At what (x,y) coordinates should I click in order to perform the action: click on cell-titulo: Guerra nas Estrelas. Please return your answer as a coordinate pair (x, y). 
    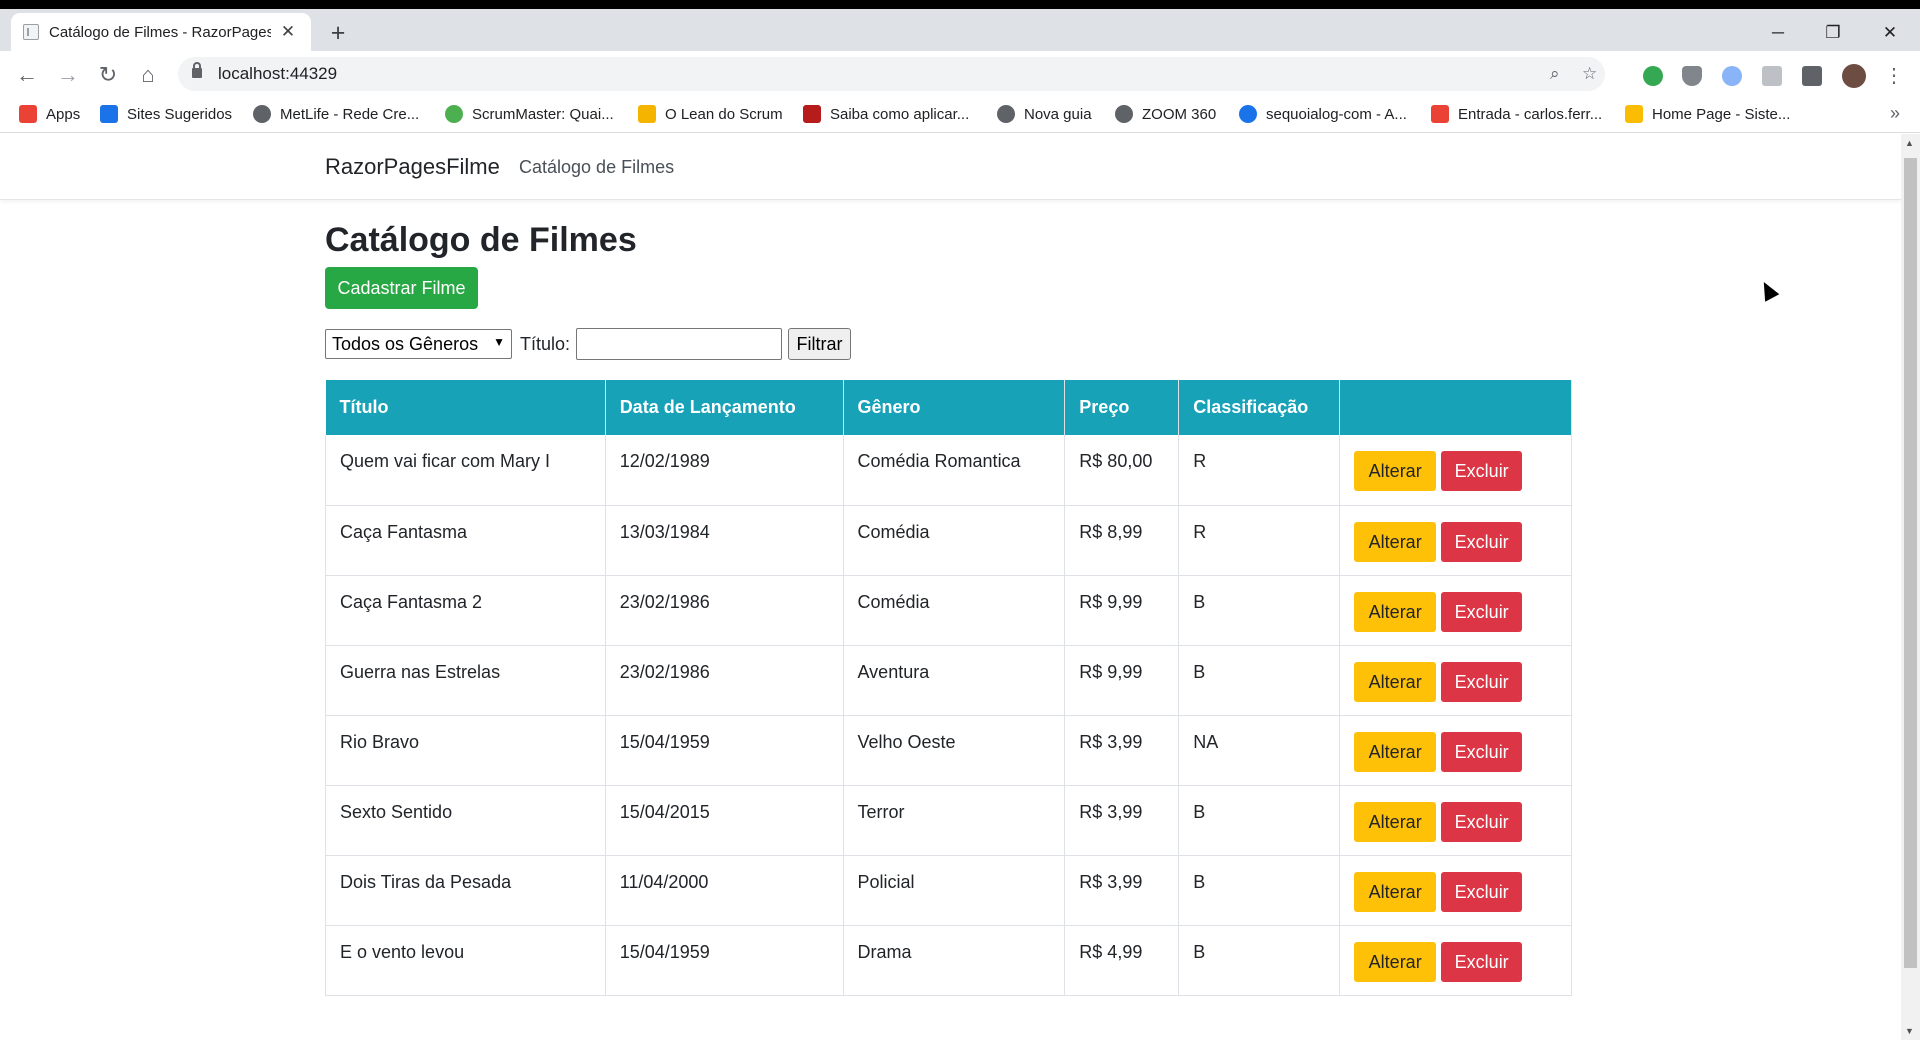
    Looking at the image, I should click on (465, 680).